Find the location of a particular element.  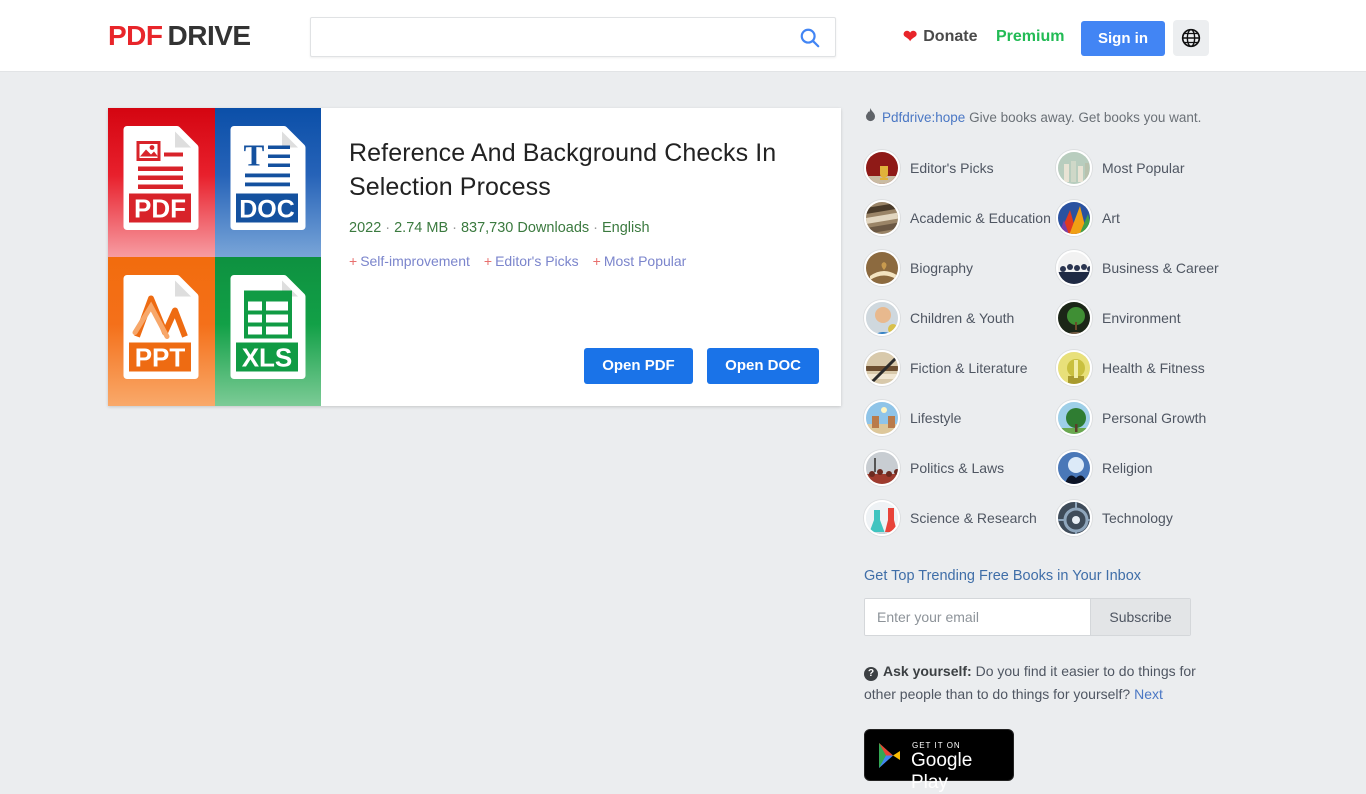

category-item-religion: Religion is located at coordinates (1152, 468).